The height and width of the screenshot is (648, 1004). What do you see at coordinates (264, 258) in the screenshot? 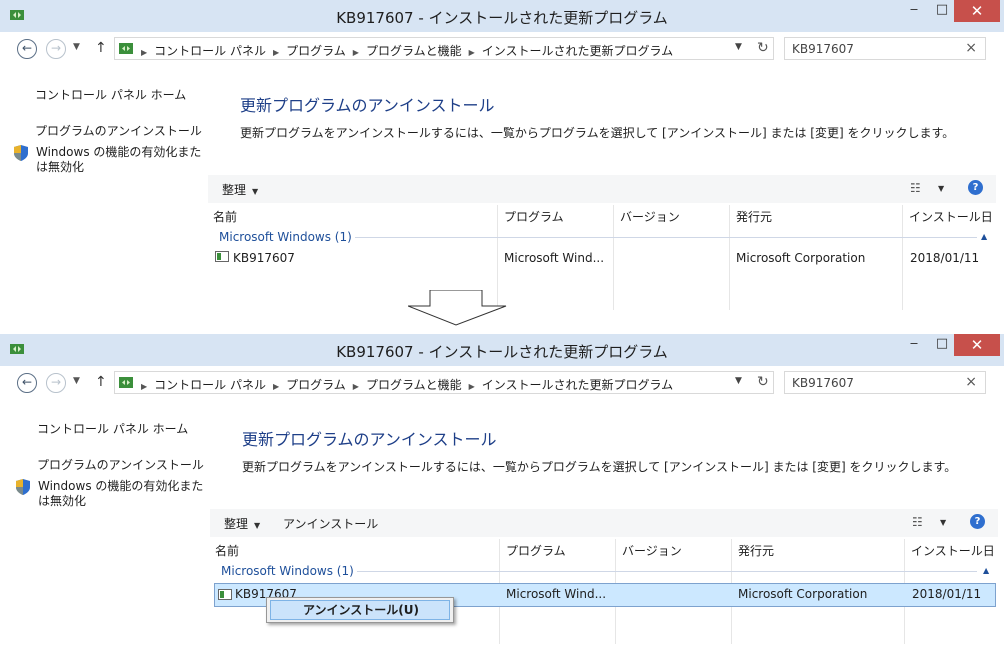
I see `row-name: KB917607` at bounding box center [264, 258].